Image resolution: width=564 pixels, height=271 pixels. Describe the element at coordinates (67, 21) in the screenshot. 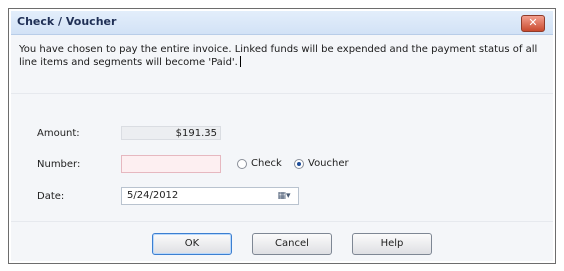

I see `dialog-title: Check / Voucher` at that location.